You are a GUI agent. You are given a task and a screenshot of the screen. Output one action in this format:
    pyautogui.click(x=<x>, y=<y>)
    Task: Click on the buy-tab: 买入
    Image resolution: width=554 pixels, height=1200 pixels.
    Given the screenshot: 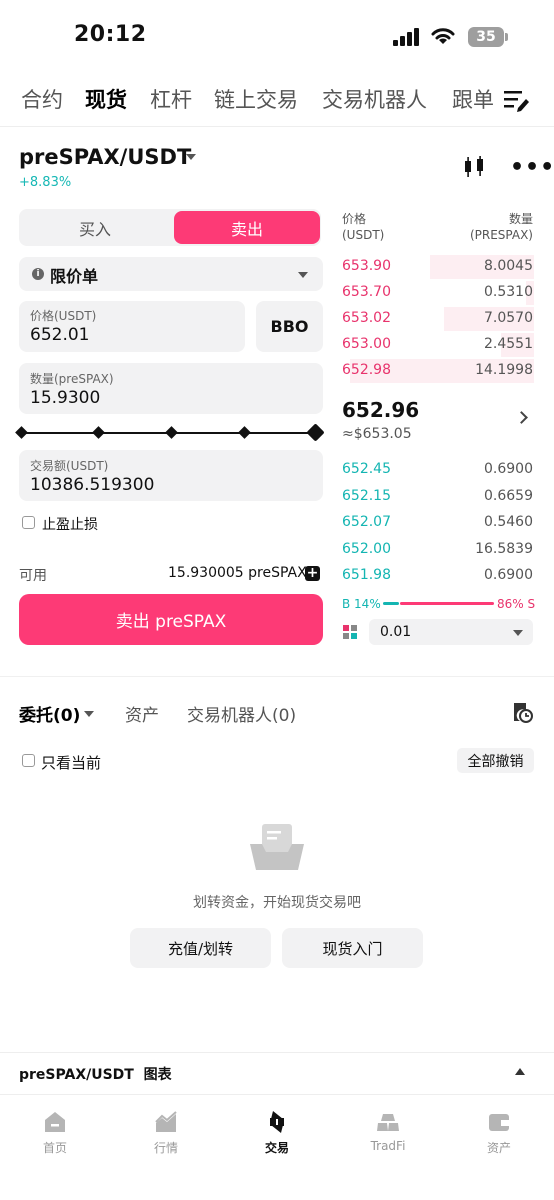 What is the action you would take?
    pyautogui.click(x=95, y=227)
    